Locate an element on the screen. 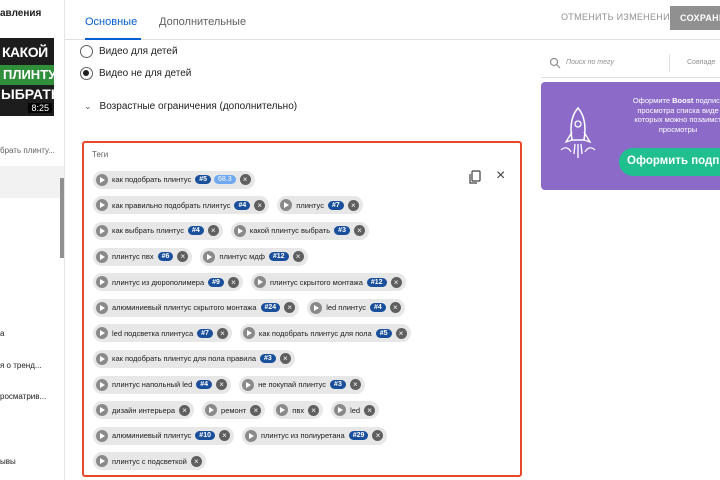 The height and width of the screenshot is (480, 720). undo-changes-button: ОТМЕНИТЬ ИЗМЕНЕНИЯ is located at coordinates (619, 17).